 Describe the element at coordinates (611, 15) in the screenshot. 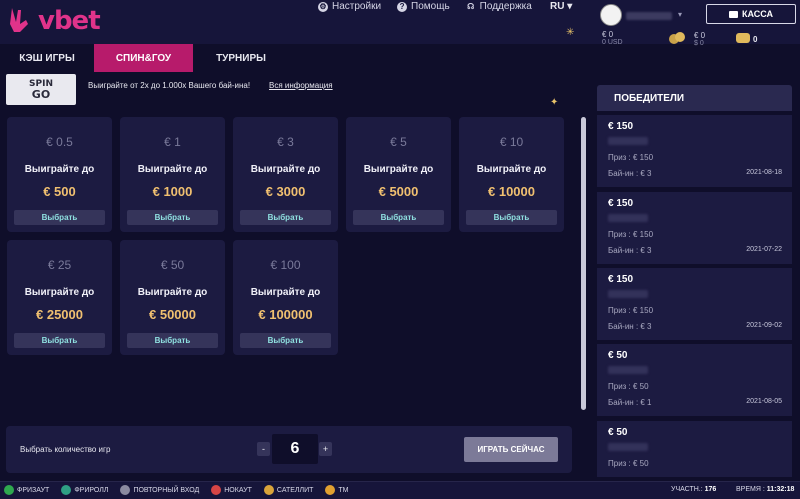

I see `avatar` at that location.